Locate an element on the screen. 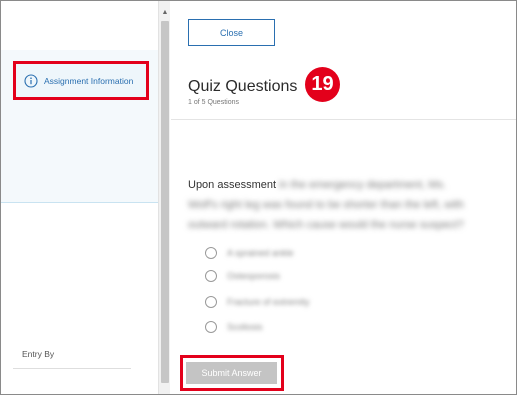  close-button: Close is located at coordinates (231, 32).